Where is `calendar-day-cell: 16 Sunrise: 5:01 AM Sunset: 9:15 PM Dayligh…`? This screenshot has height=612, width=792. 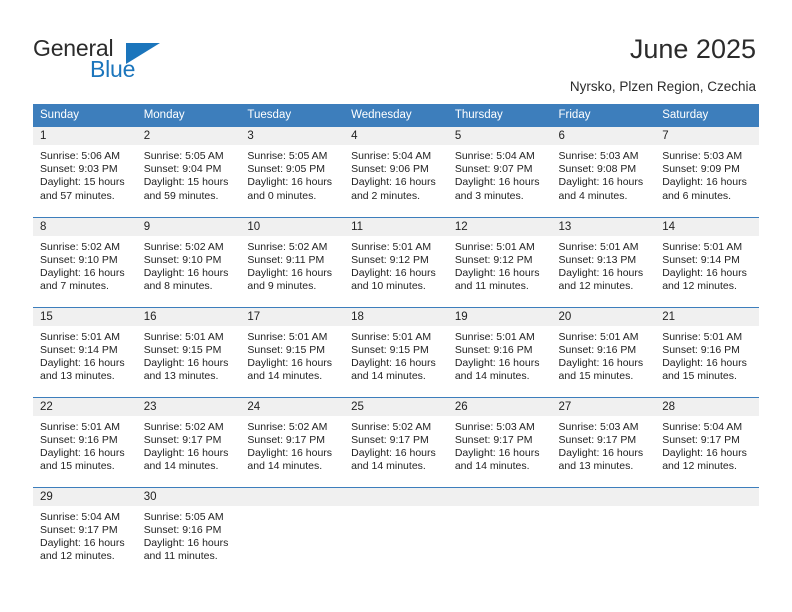 calendar-day-cell: 16 Sunrise: 5:01 AM Sunset: 9:15 PM Dayligh… is located at coordinates (188, 351).